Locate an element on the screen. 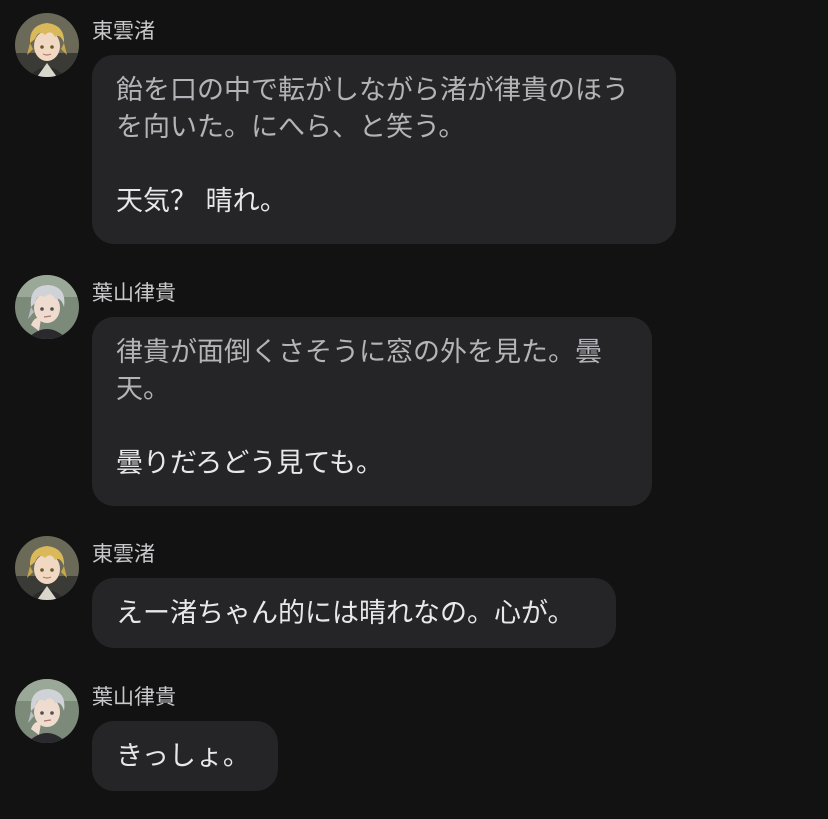 This screenshot has height=819, width=828. message-bubble: えー渚ちゃん的には晴れなの。心が。 is located at coordinates (354, 613).